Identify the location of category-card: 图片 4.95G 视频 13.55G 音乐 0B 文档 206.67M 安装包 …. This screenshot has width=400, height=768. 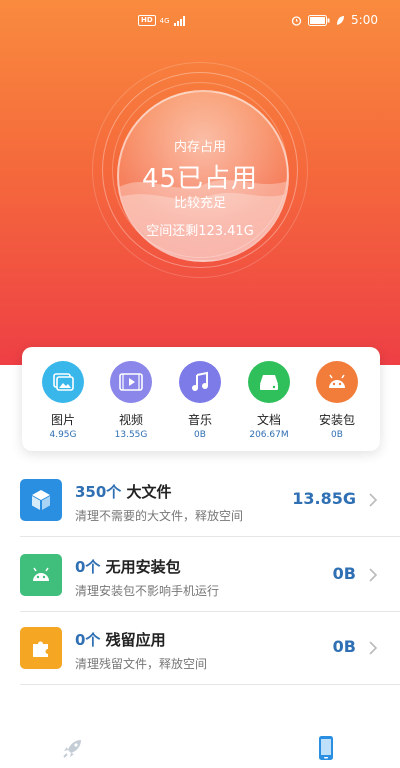
(201, 399).